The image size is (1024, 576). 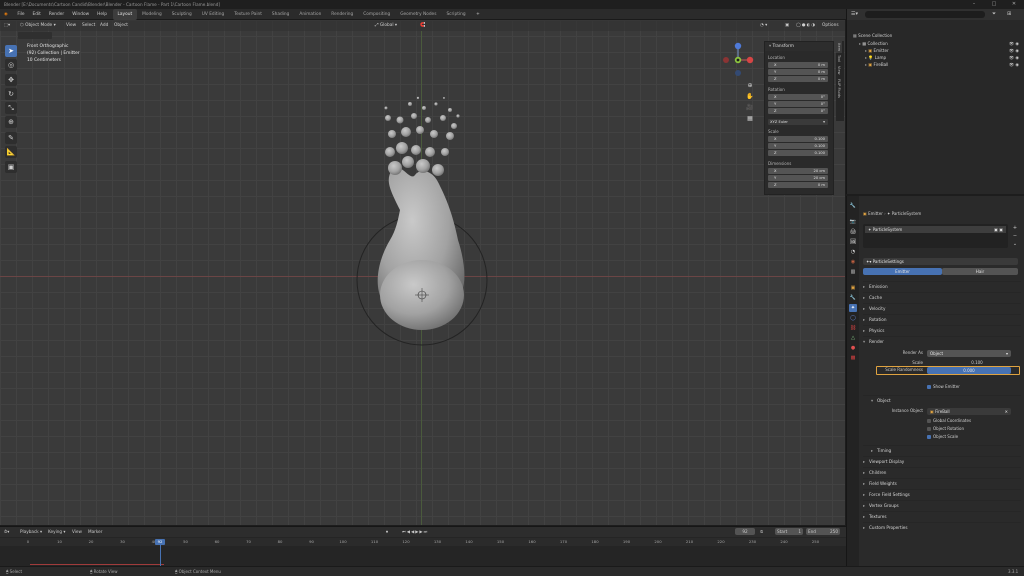 I want to click on section-velocity: ▸ Velocity, so click(x=942, y=308).